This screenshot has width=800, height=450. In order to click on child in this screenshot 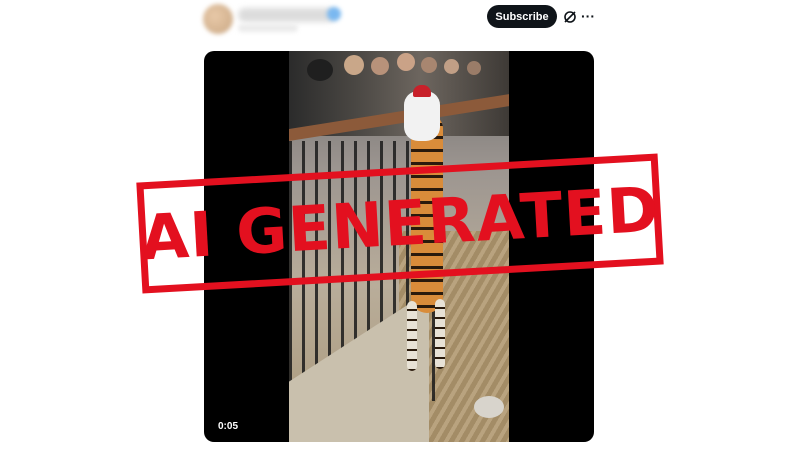, I will do `click(422, 116)`.